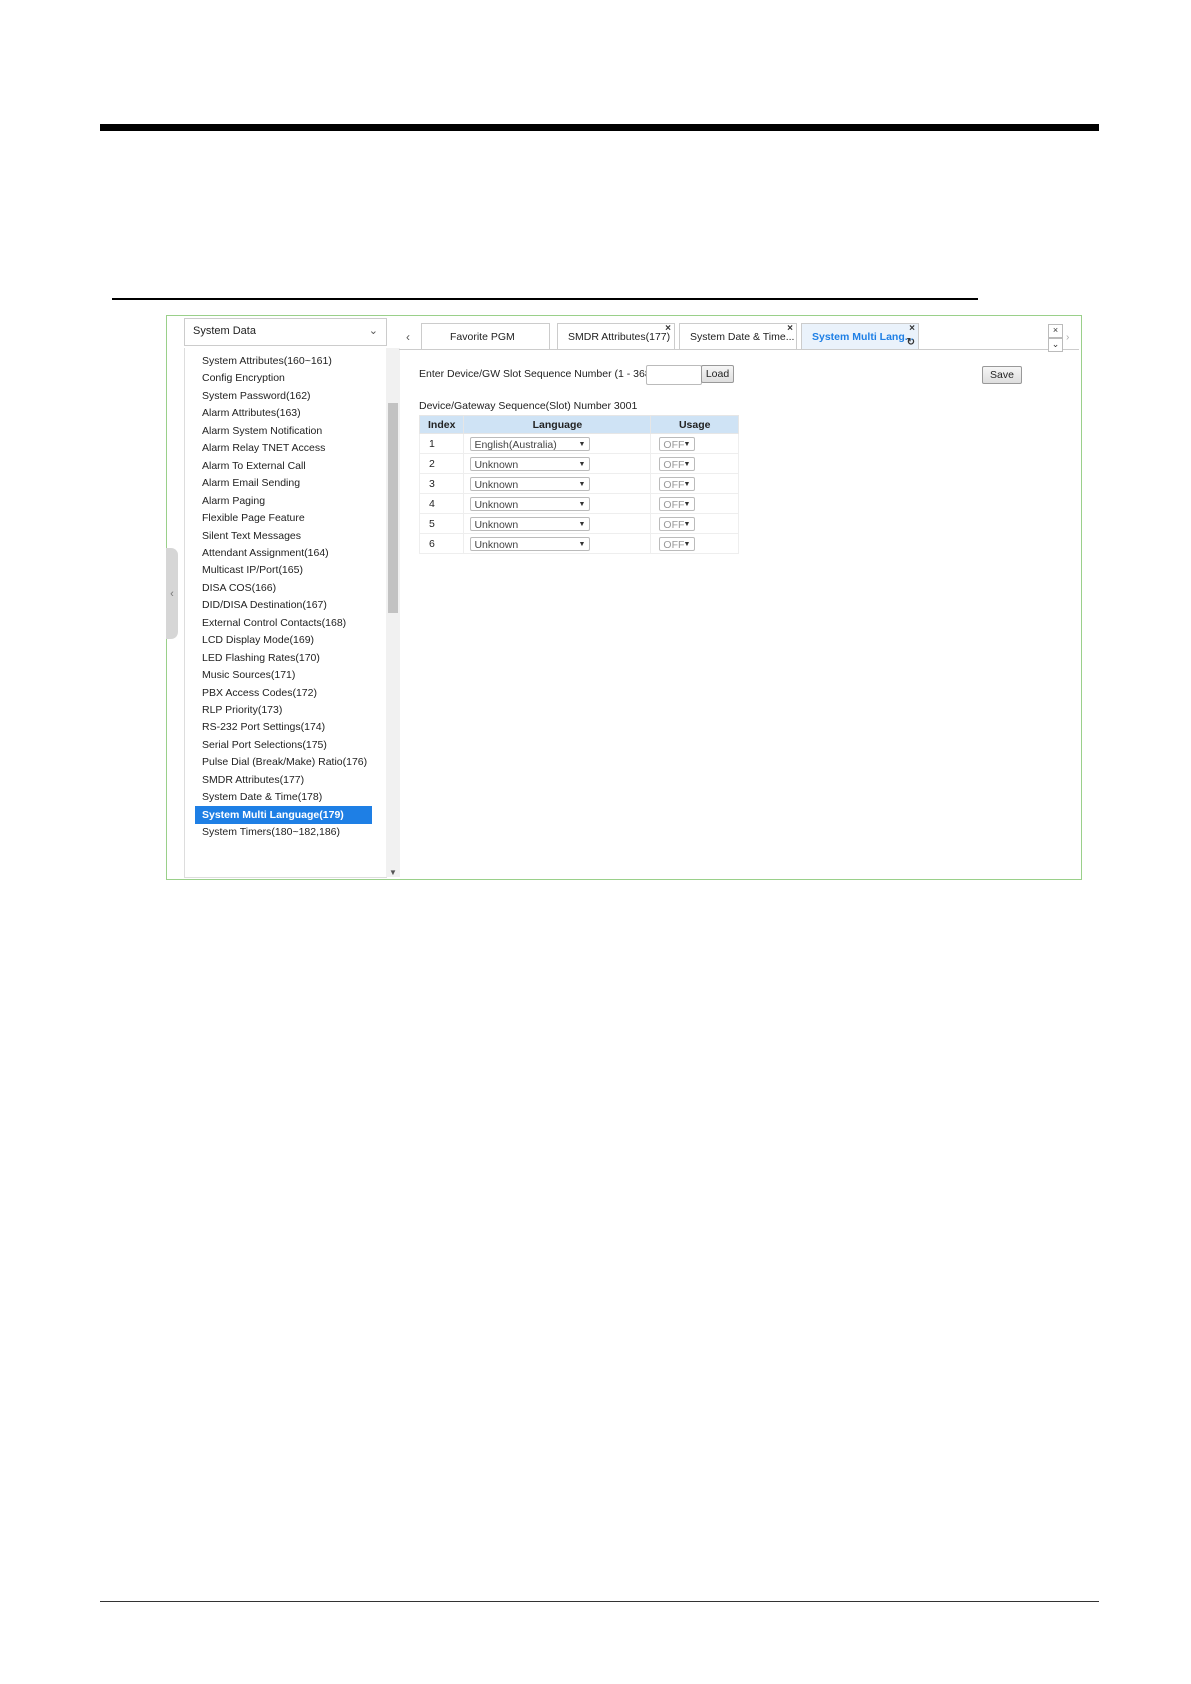 The width and height of the screenshot is (1191, 1684). I want to click on language-cell: English(Australia) ▼, so click(557, 443).